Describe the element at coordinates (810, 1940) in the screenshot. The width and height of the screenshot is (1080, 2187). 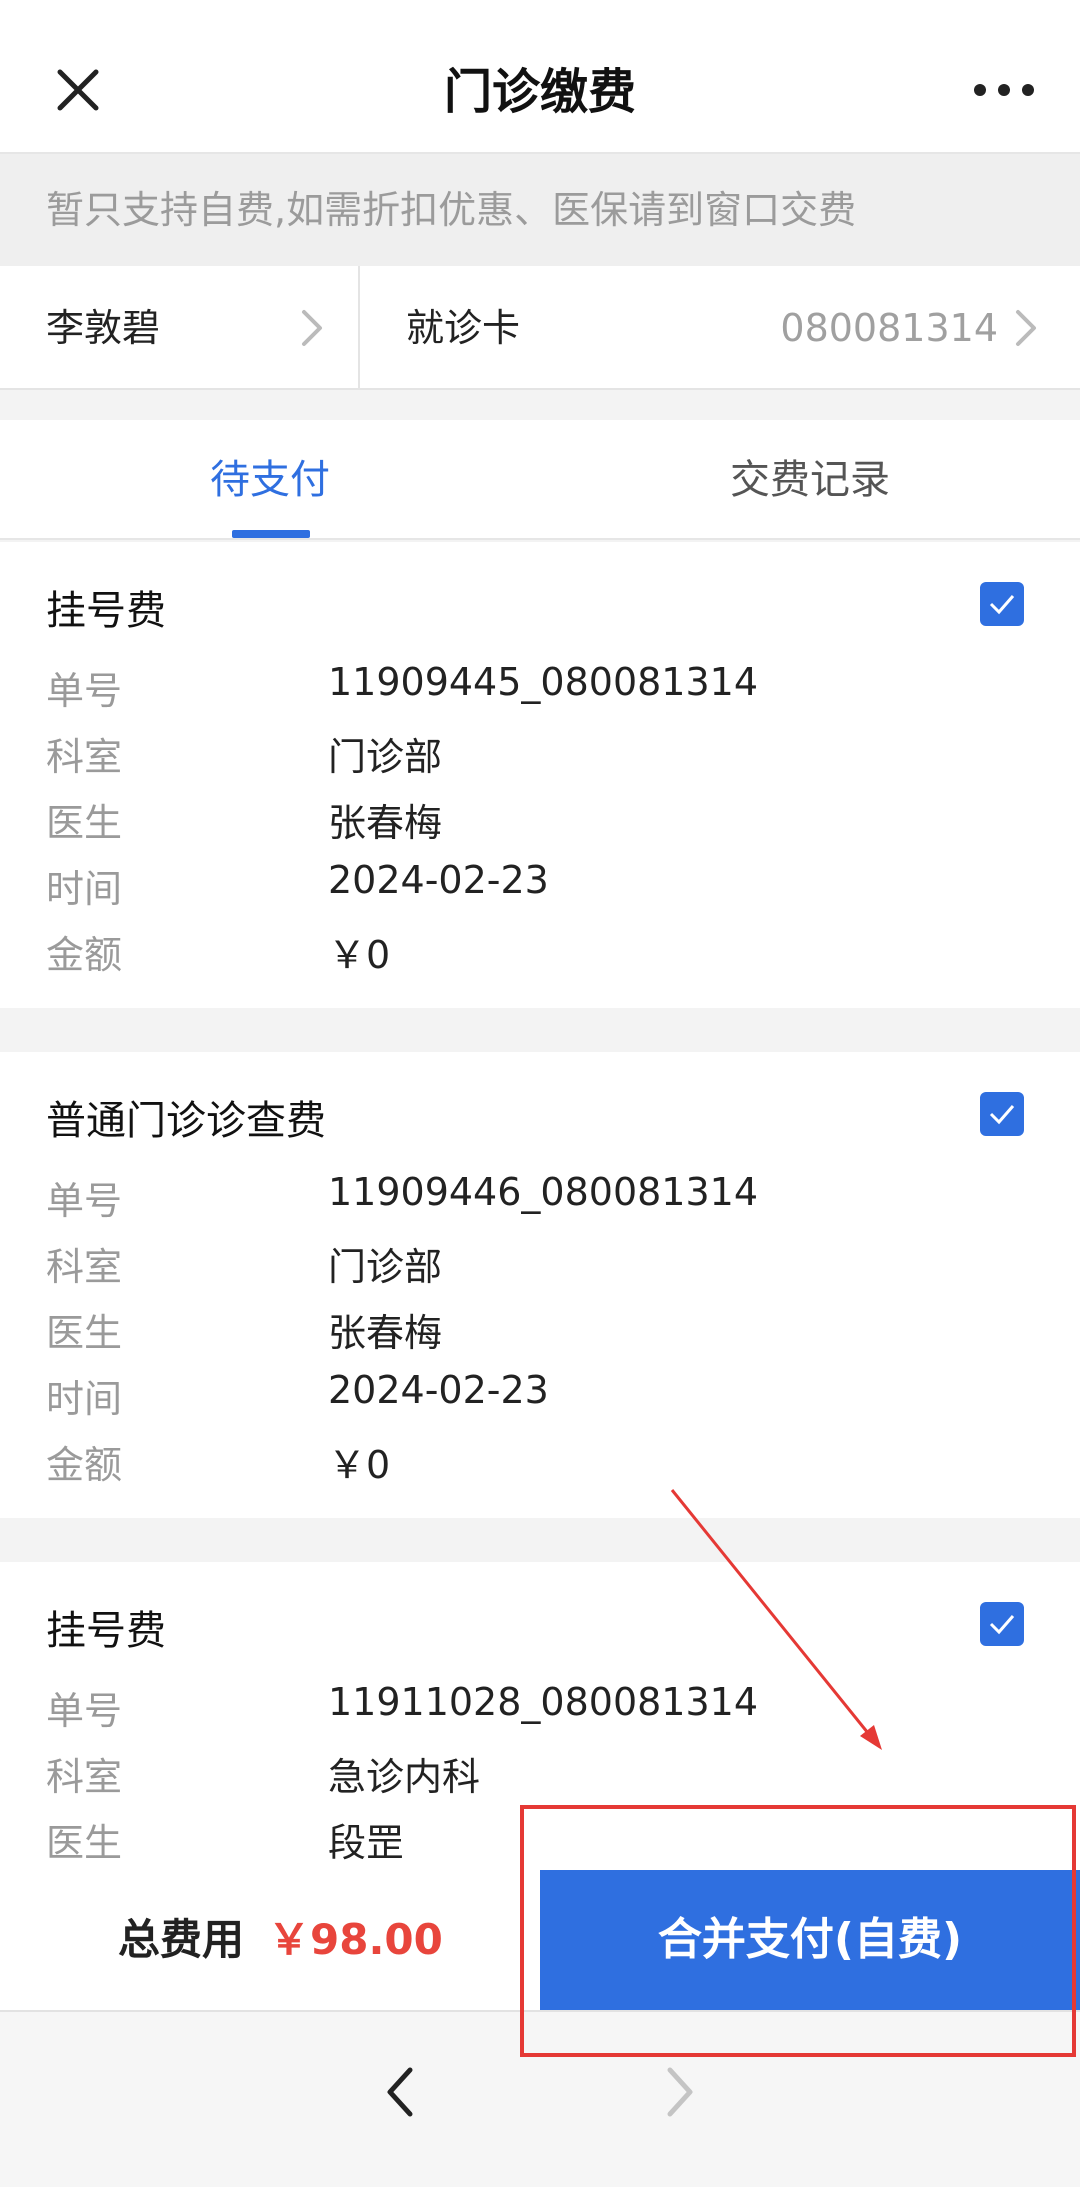
I see `merge-pay-button: 合并支付(自费)` at that location.